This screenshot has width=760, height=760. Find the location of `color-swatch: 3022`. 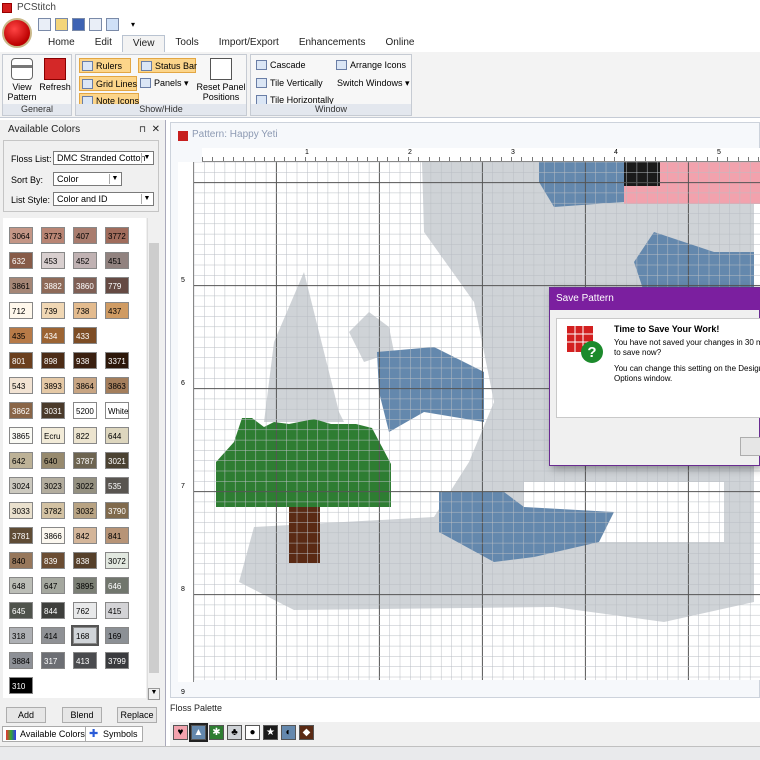

color-swatch: 3022 is located at coordinates (85, 485).